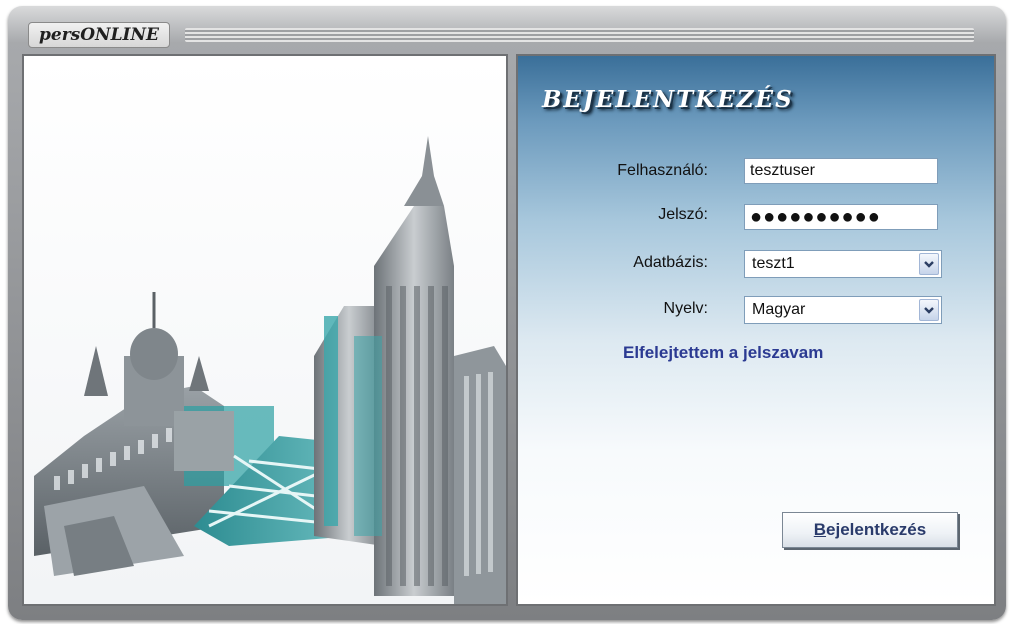 The width and height of the screenshot is (1010, 624). What do you see at coordinates (668, 99) in the screenshot?
I see `login-heading: Bejelentkezés` at bounding box center [668, 99].